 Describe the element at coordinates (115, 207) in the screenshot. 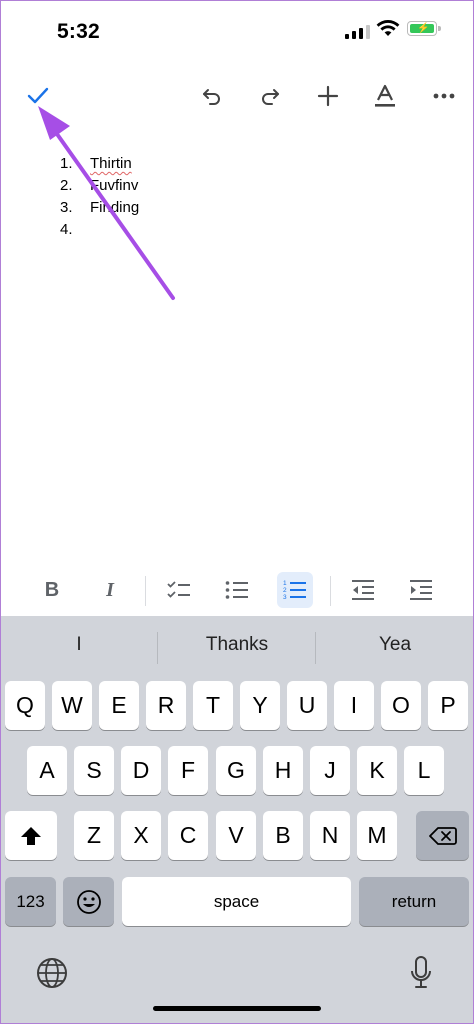

I see `list-text: Finding` at that location.